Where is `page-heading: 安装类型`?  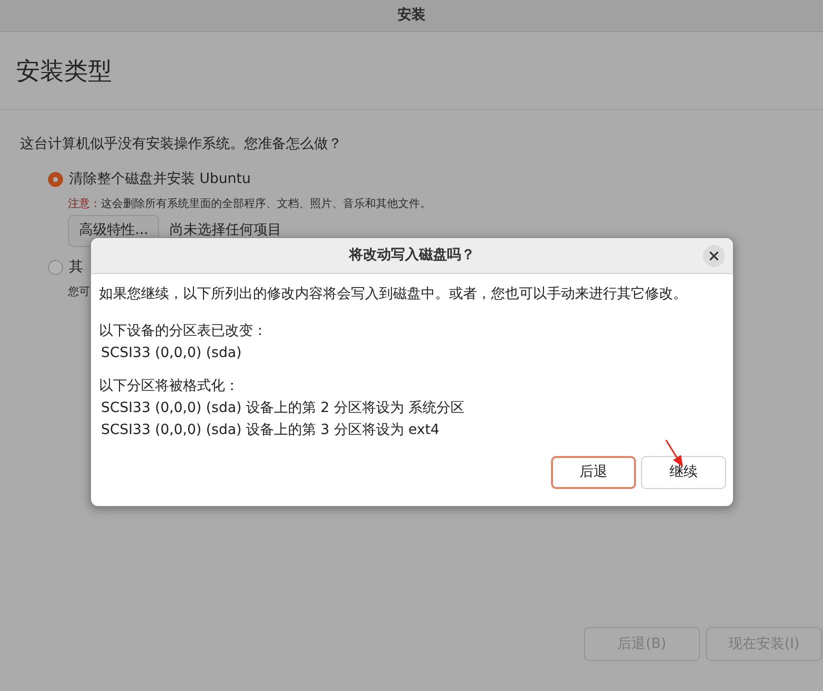
page-heading: 安装类型 is located at coordinates (64, 71).